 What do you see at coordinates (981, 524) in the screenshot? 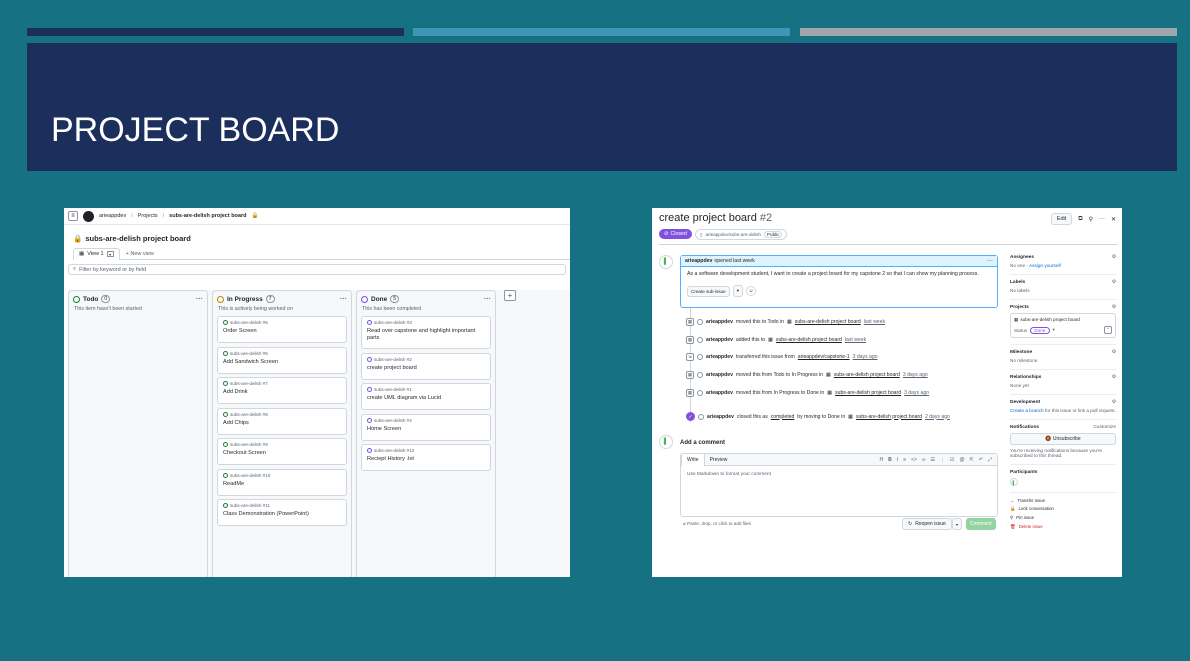
I see `comment-button: Comment` at bounding box center [981, 524].